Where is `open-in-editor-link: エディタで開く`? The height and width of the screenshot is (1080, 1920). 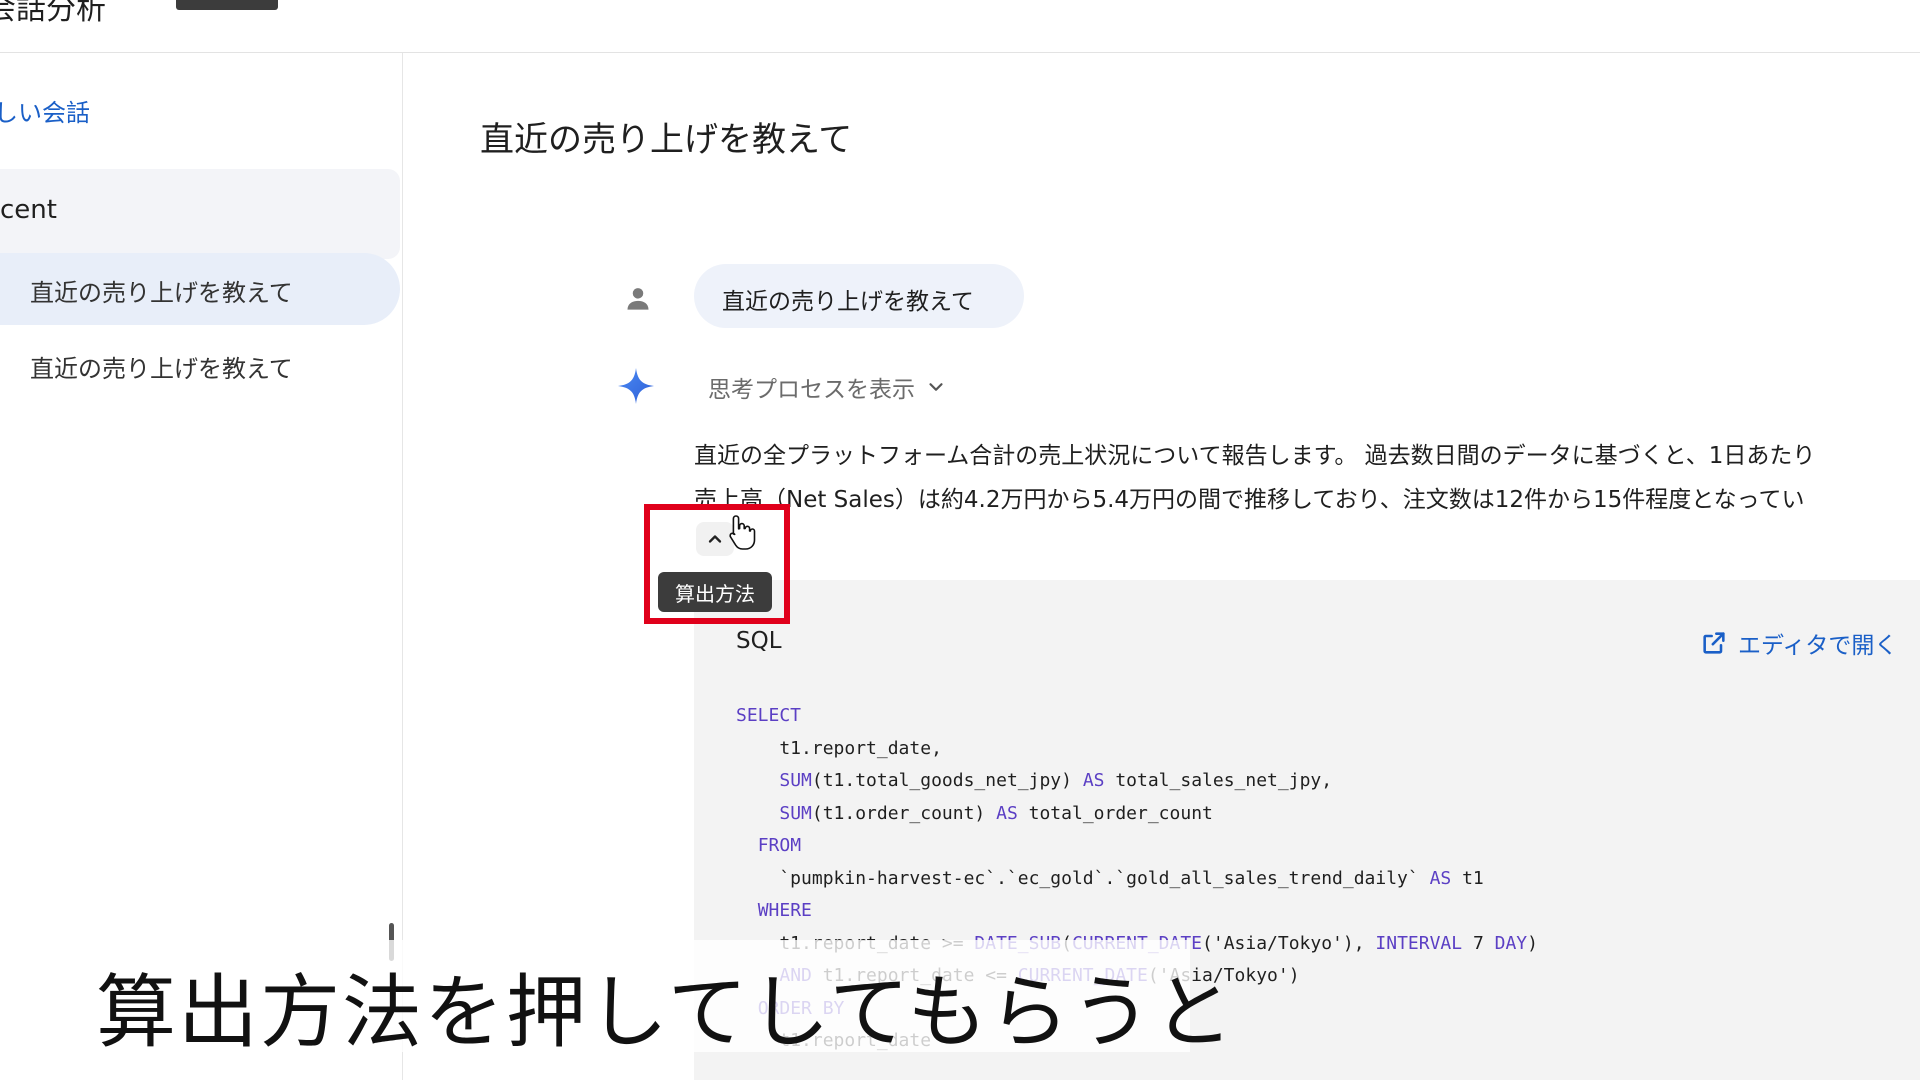
open-in-editor-link: エディタで開く is located at coordinates (1798, 643).